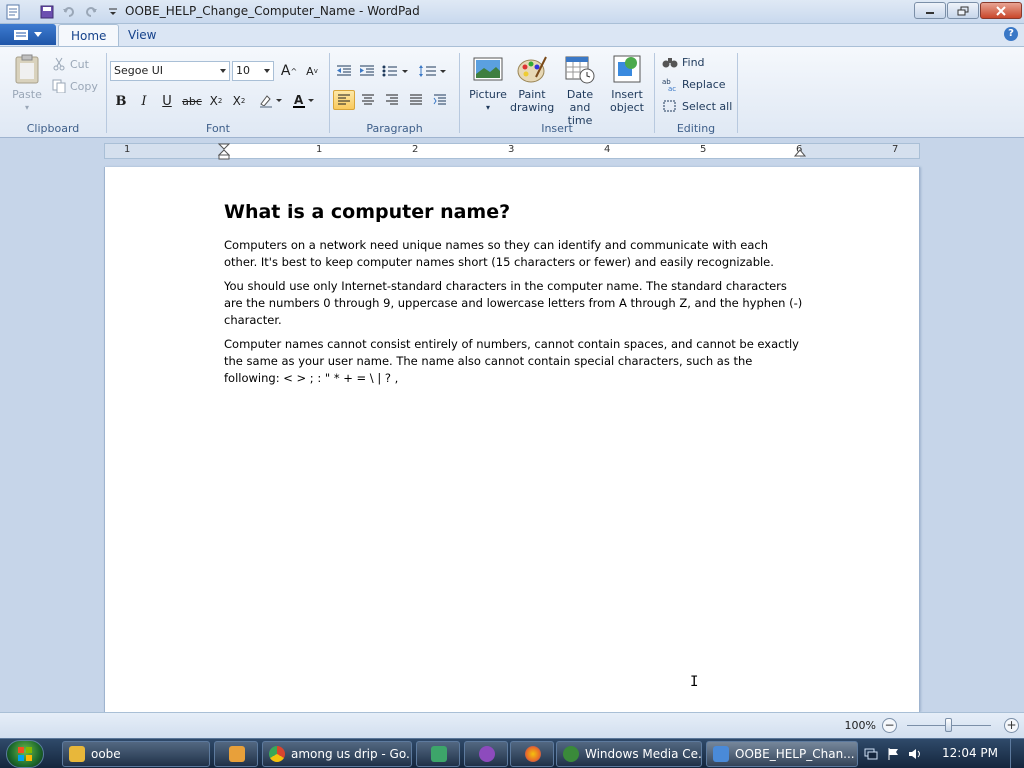 The width and height of the screenshot is (1024, 768). Describe the element at coordinates (394, 128) in the screenshot. I see `paragraph-group-label: Paragraph` at that location.